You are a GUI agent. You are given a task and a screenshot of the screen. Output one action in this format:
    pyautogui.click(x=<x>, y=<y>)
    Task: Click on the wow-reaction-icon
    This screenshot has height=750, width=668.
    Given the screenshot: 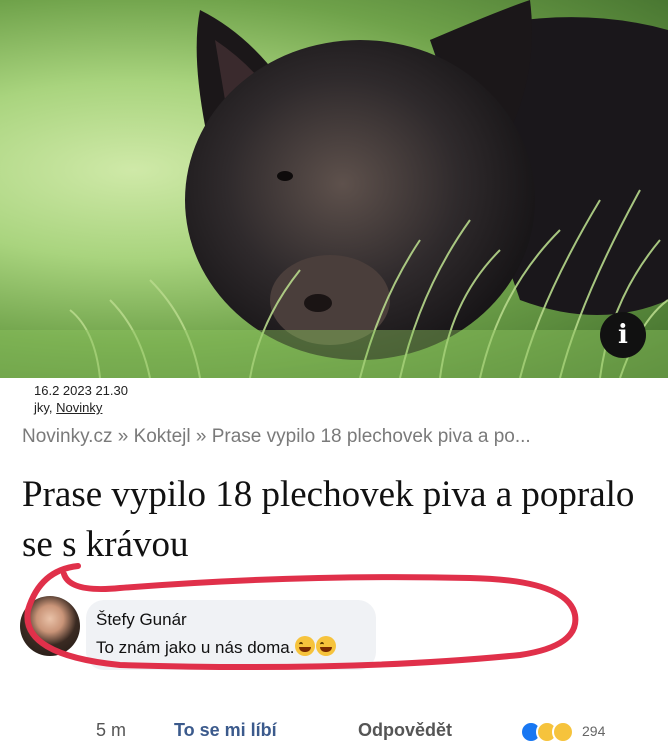 What is the action you would take?
    pyautogui.click(x=563, y=732)
    